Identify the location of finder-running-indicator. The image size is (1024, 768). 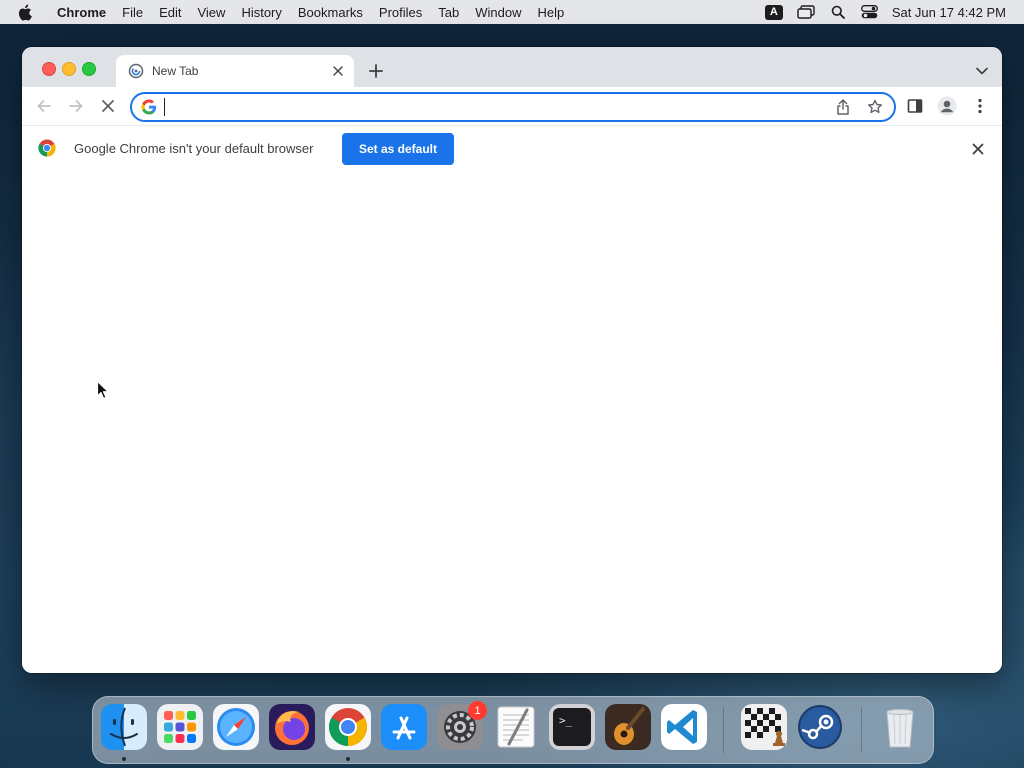
(124, 759).